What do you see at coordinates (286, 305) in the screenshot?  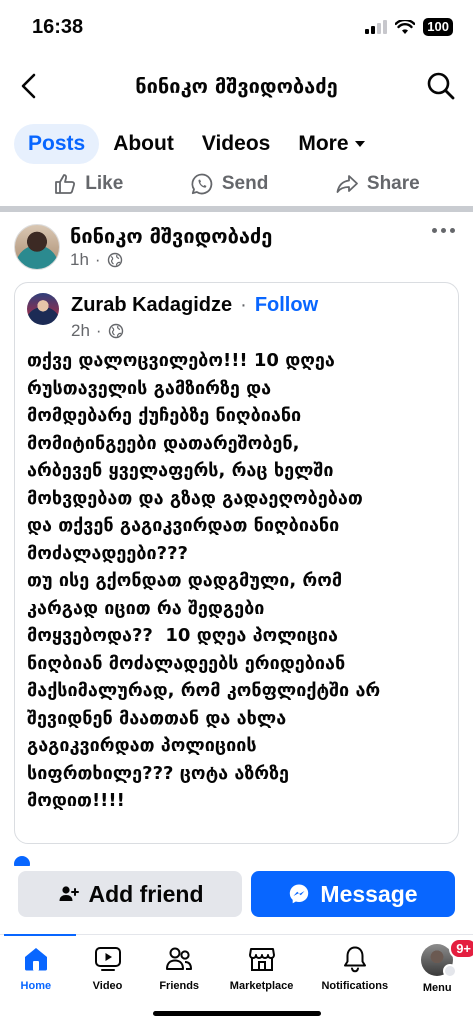 I see `follow-button: Follow` at bounding box center [286, 305].